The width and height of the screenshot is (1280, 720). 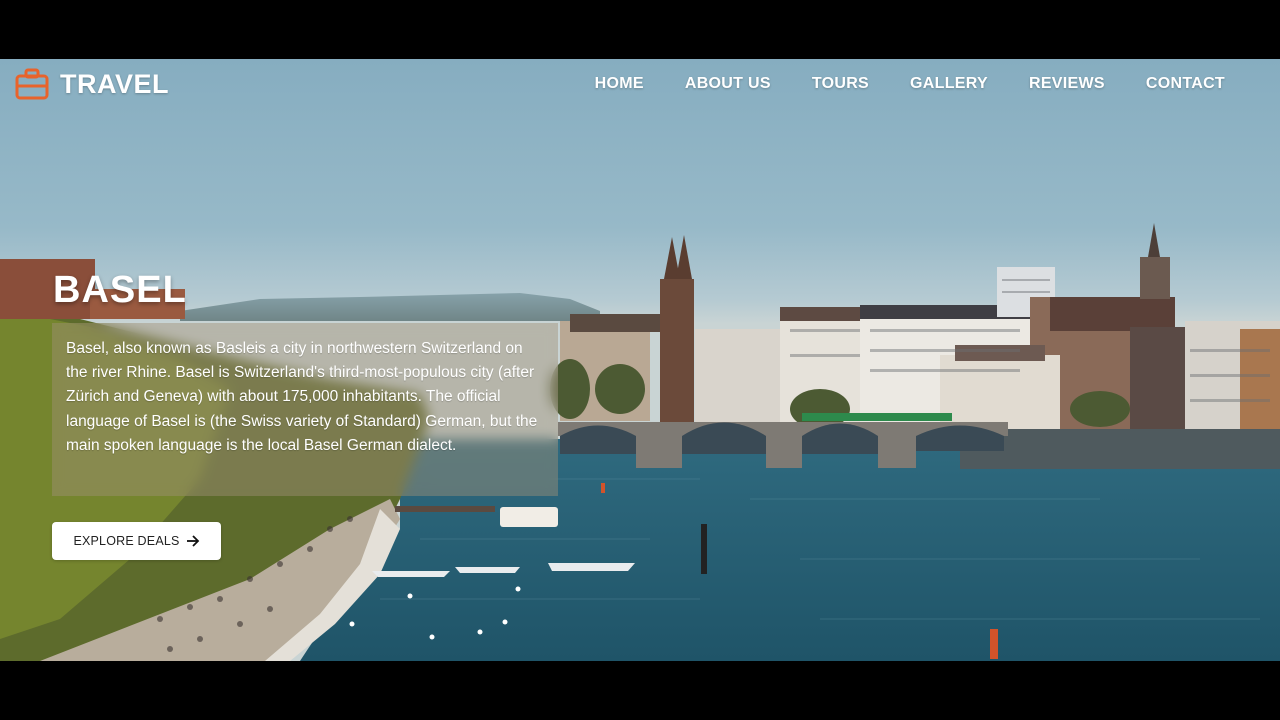 What do you see at coordinates (192, 541) in the screenshot?
I see `arrow-right-icon` at bounding box center [192, 541].